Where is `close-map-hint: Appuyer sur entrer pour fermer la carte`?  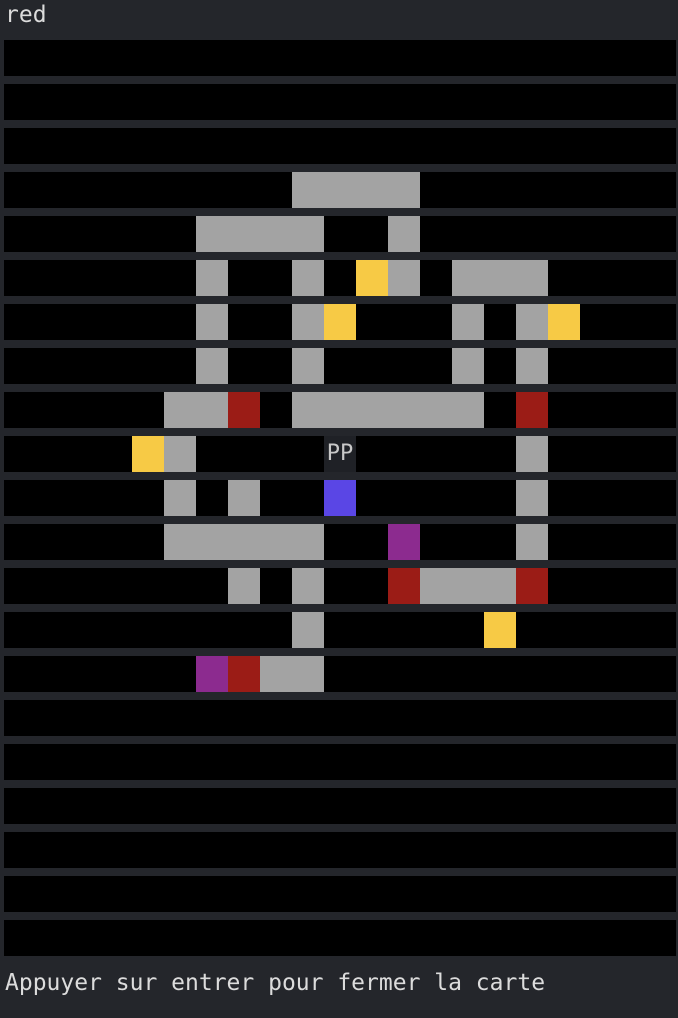 close-map-hint: Appuyer sur entrer pour fermer la carte is located at coordinates (275, 983).